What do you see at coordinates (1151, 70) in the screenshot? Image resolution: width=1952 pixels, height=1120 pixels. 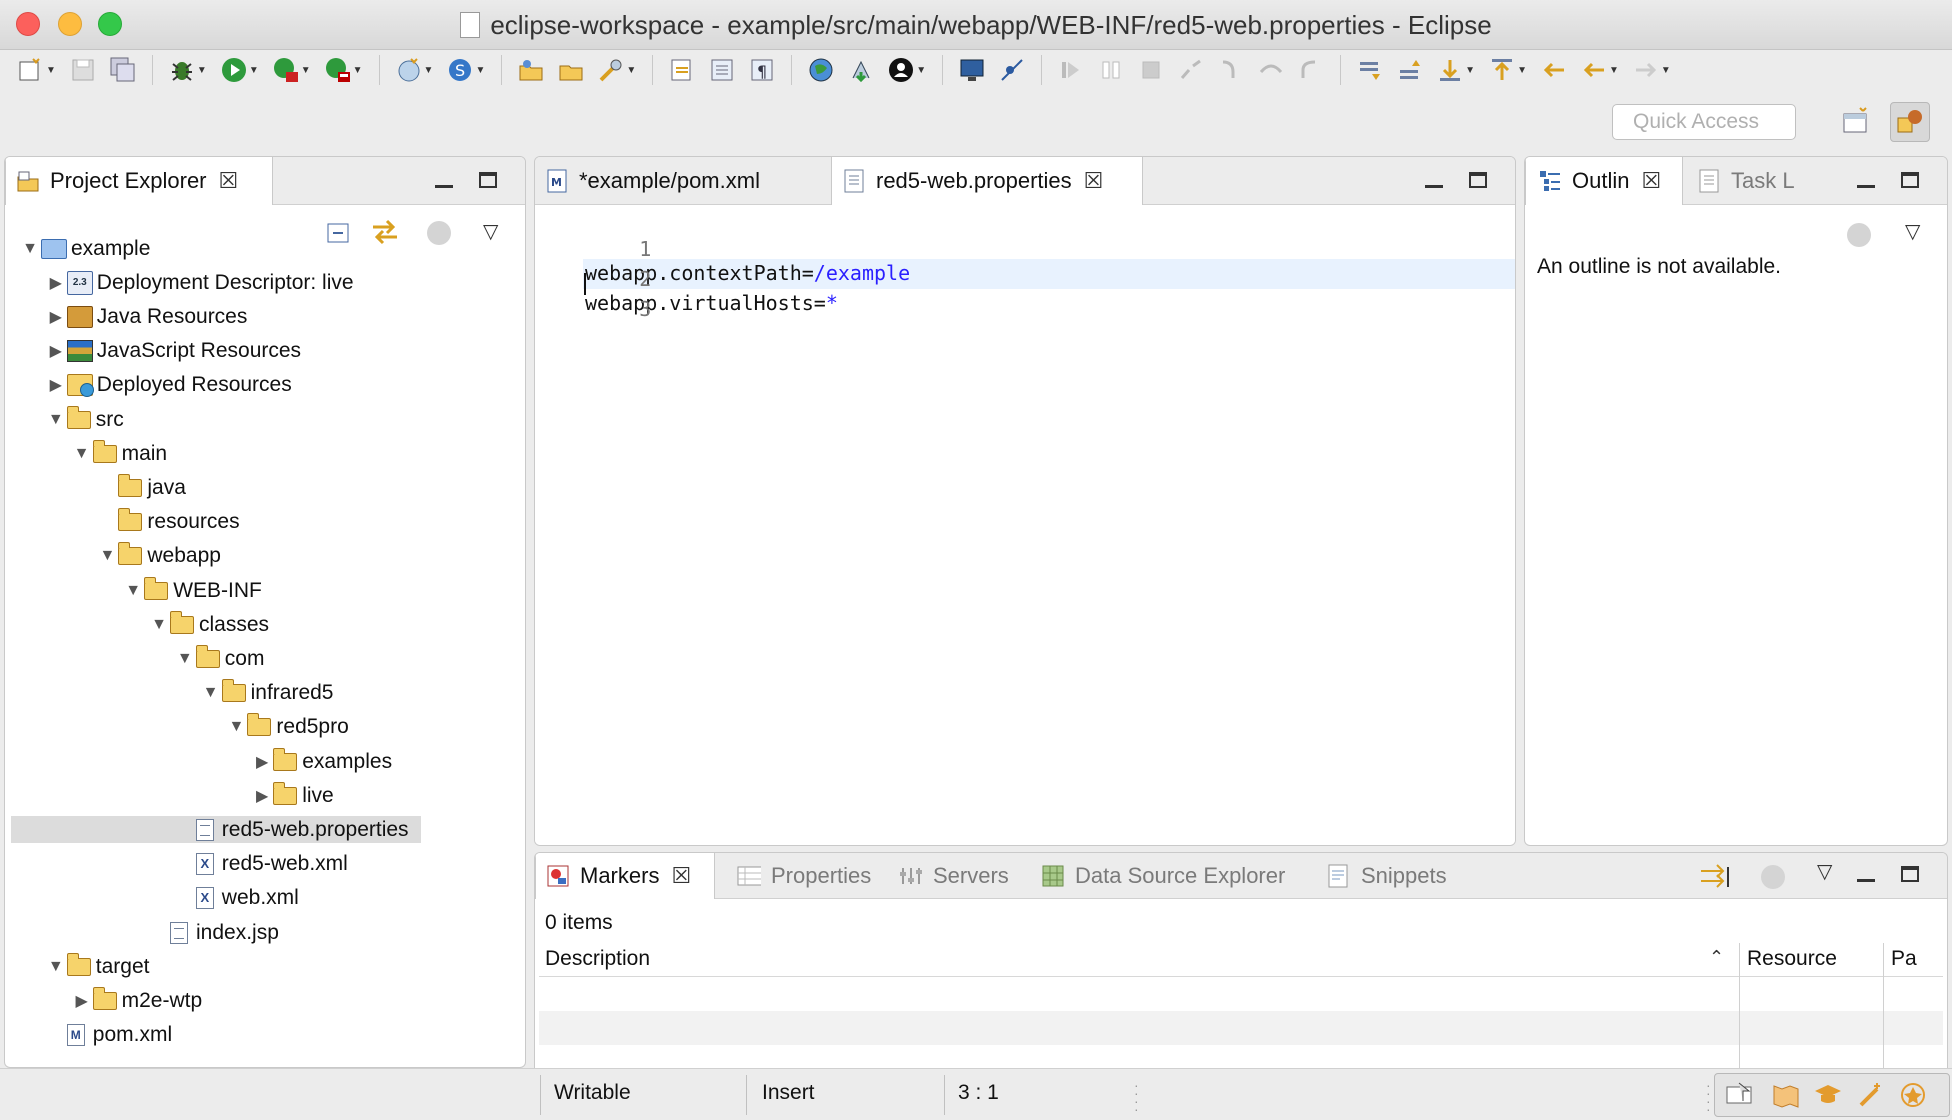 I see `terminate-icon` at bounding box center [1151, 70].